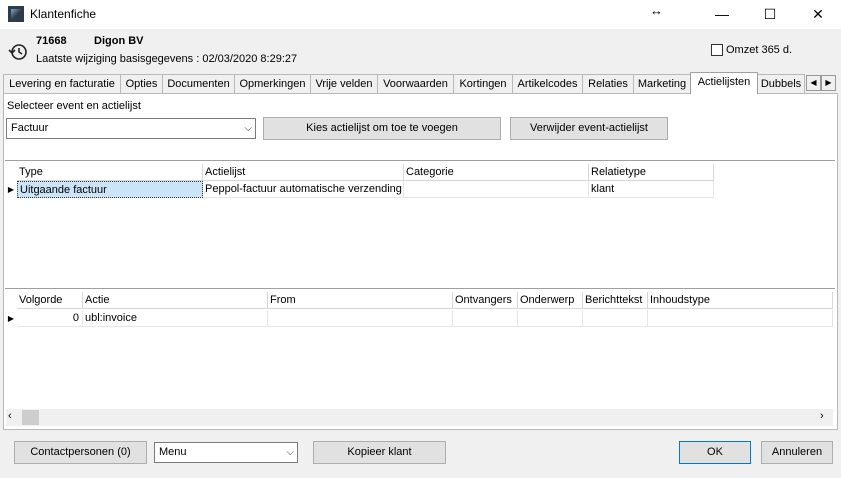 This screenshot has width=841, height=478. What do you see at coordinates (16, 14) in the screenshot?
I see `app-icon` at bounding box center [16, 14].